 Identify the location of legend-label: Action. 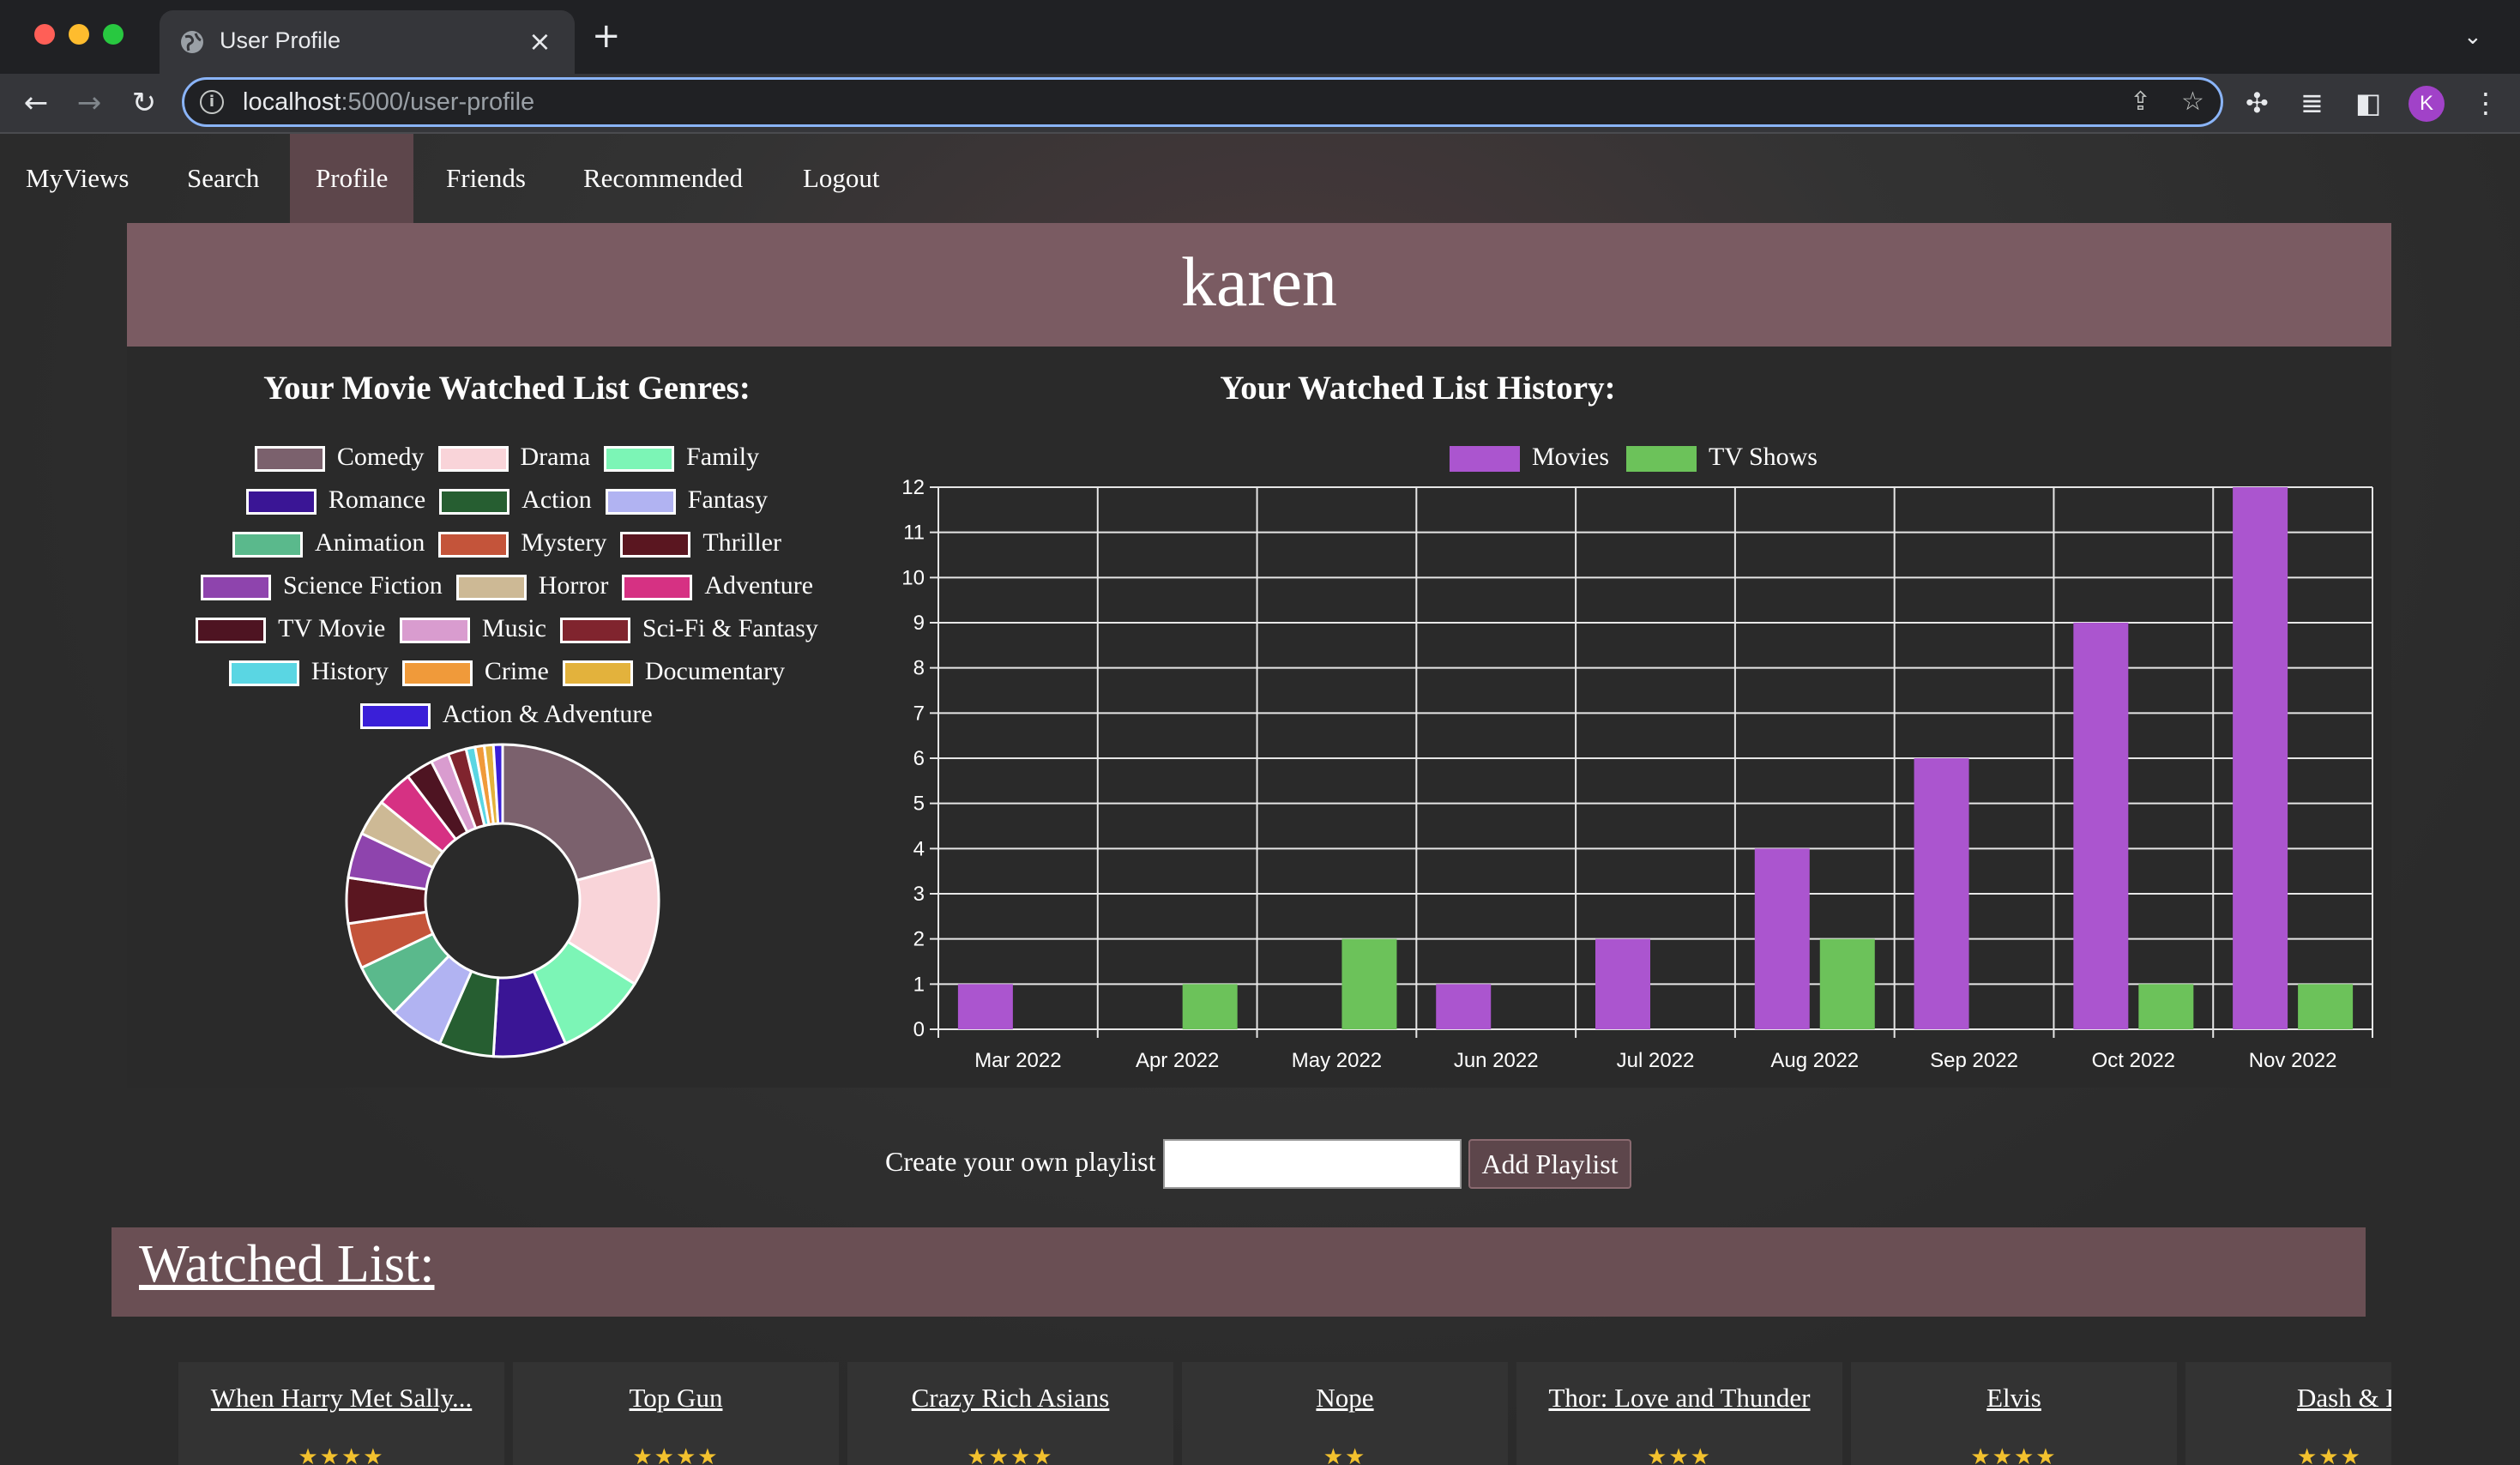
(556, 499).